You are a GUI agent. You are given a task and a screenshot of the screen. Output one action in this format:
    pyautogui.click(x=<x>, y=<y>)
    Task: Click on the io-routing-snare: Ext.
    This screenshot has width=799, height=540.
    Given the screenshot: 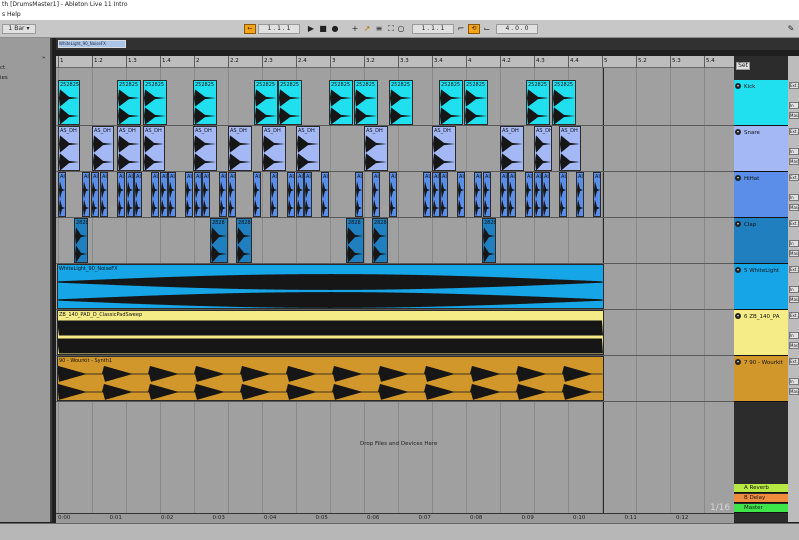 What is the action you would take?
    pyautogui.click(x=794, y=131)
    